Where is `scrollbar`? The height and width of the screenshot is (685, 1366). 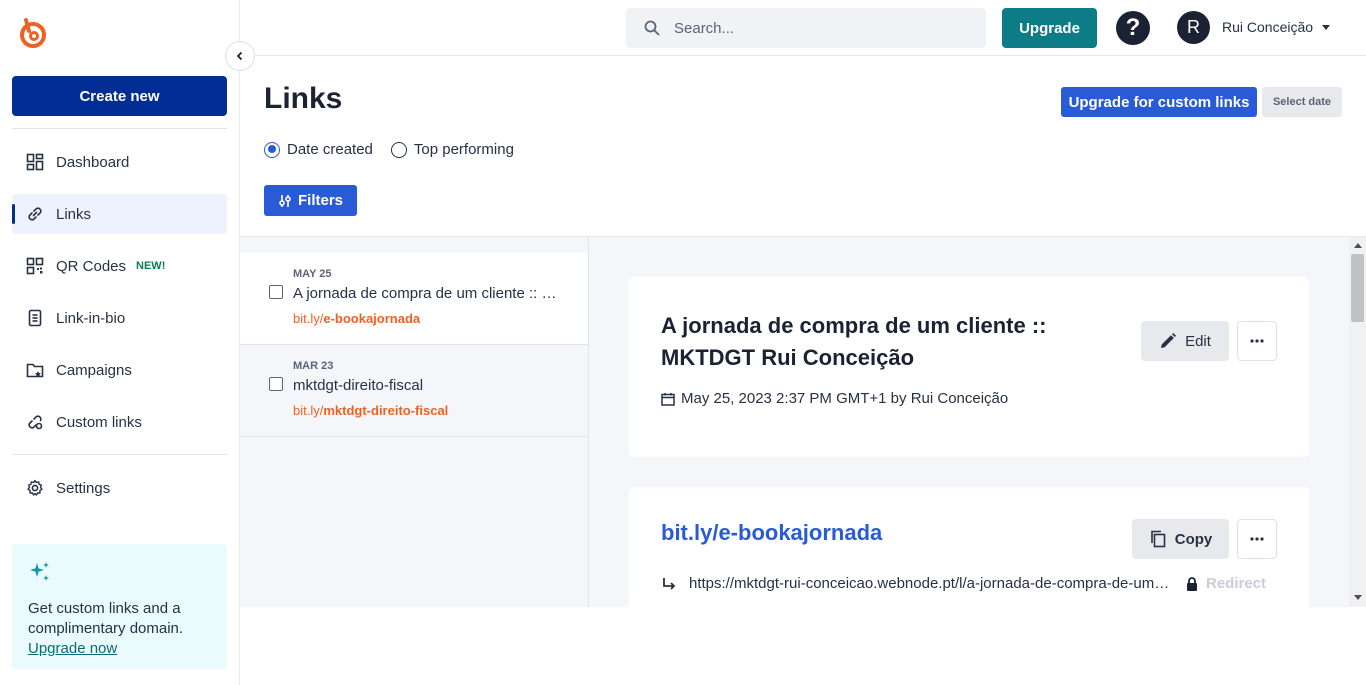
scrollbar is located at coordinates (1357, 422).